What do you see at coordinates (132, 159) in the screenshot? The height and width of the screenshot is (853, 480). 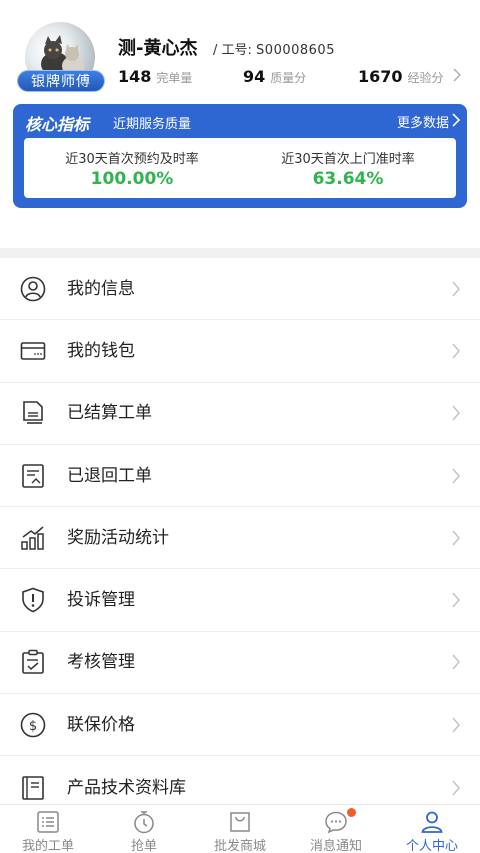 I see `metric-label: 近30天首次预约及时率` at bounding box center [132, 159].